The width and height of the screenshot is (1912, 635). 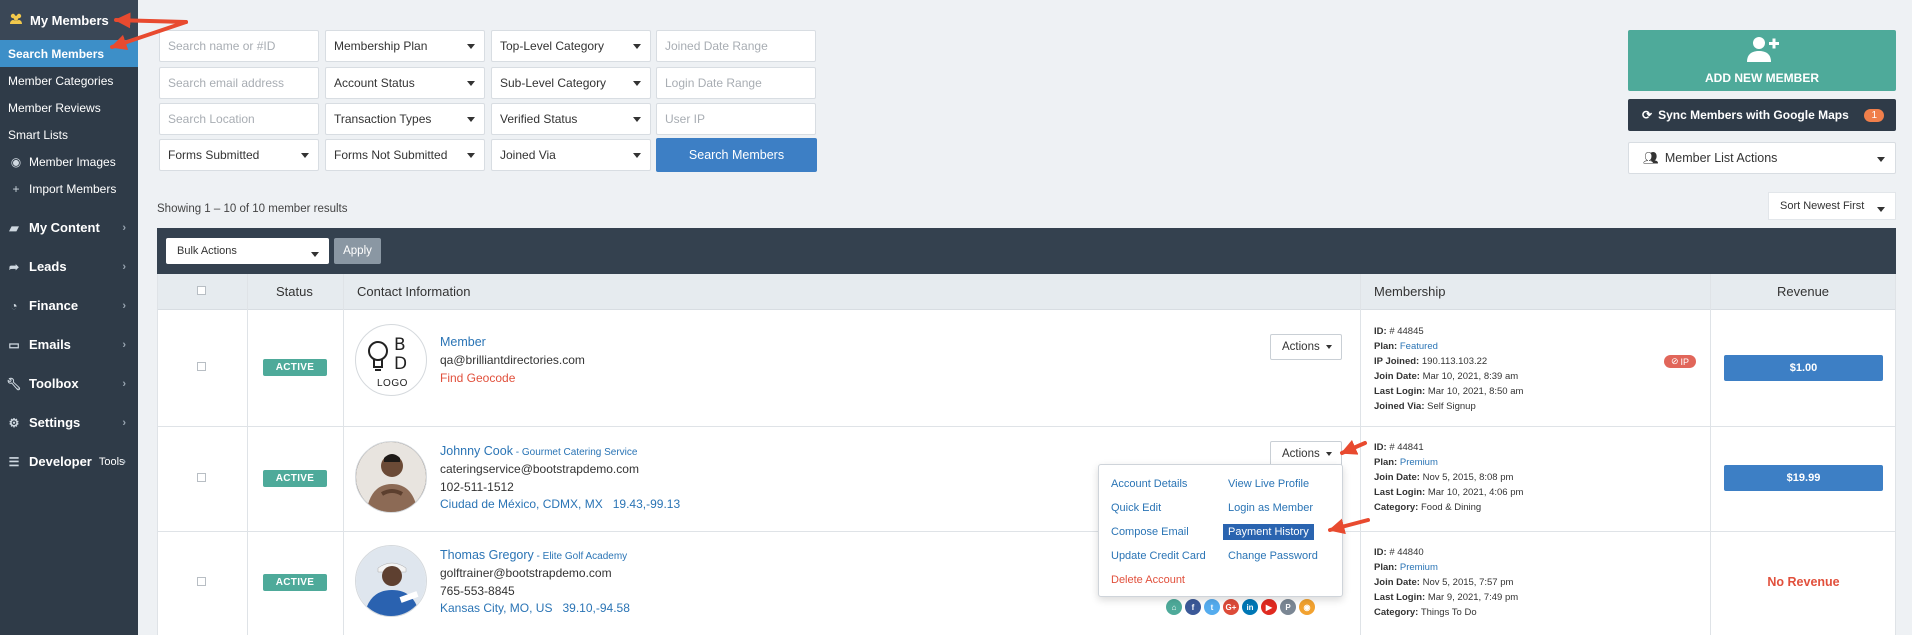 I want to click on ban-icon: ⊘, so click(x=1674, y=361).